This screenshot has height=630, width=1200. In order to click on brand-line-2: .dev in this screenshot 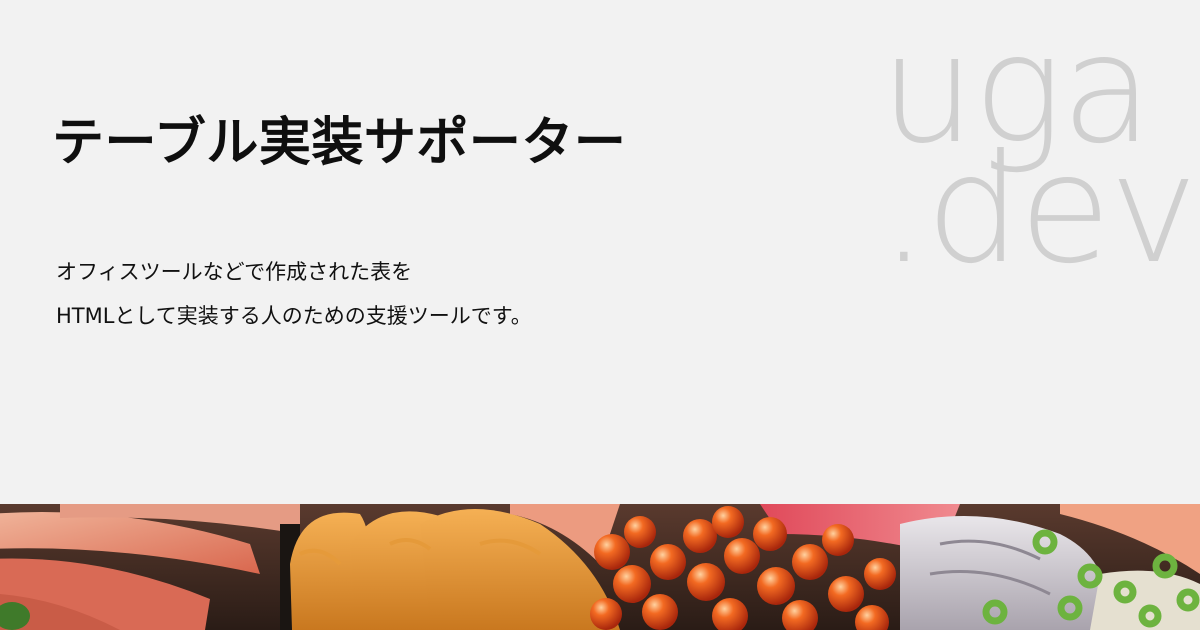, I will do `click(1039, 210)`.